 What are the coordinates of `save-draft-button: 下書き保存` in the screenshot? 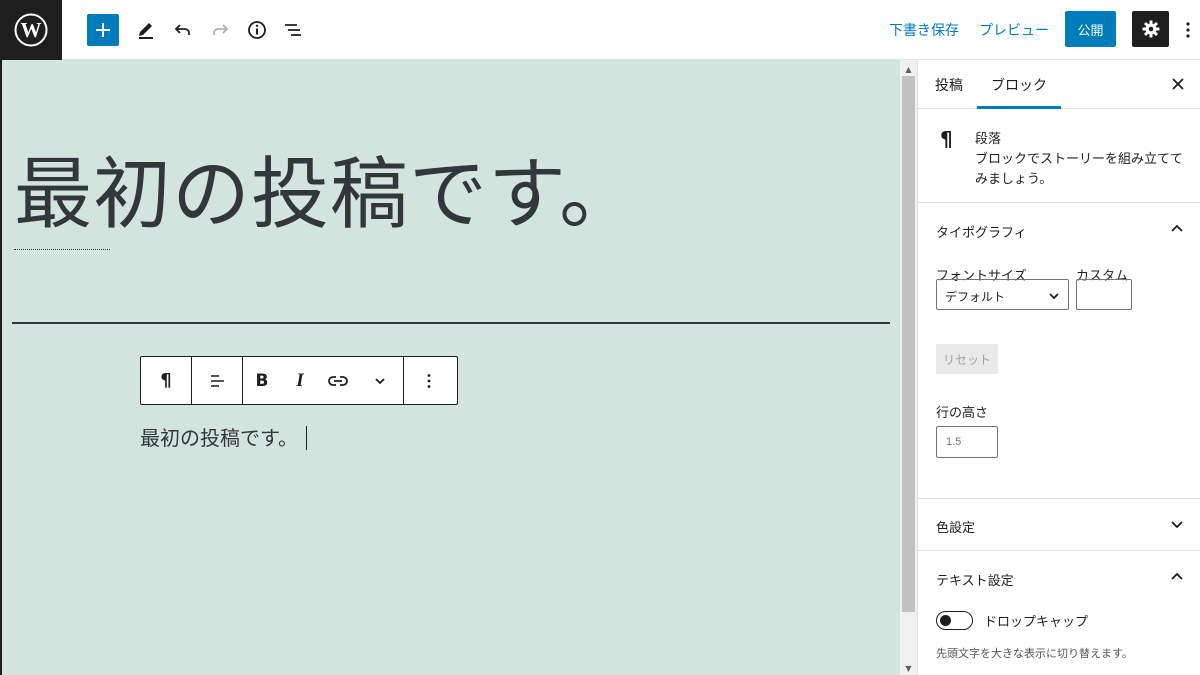 It's located at (924, 30).